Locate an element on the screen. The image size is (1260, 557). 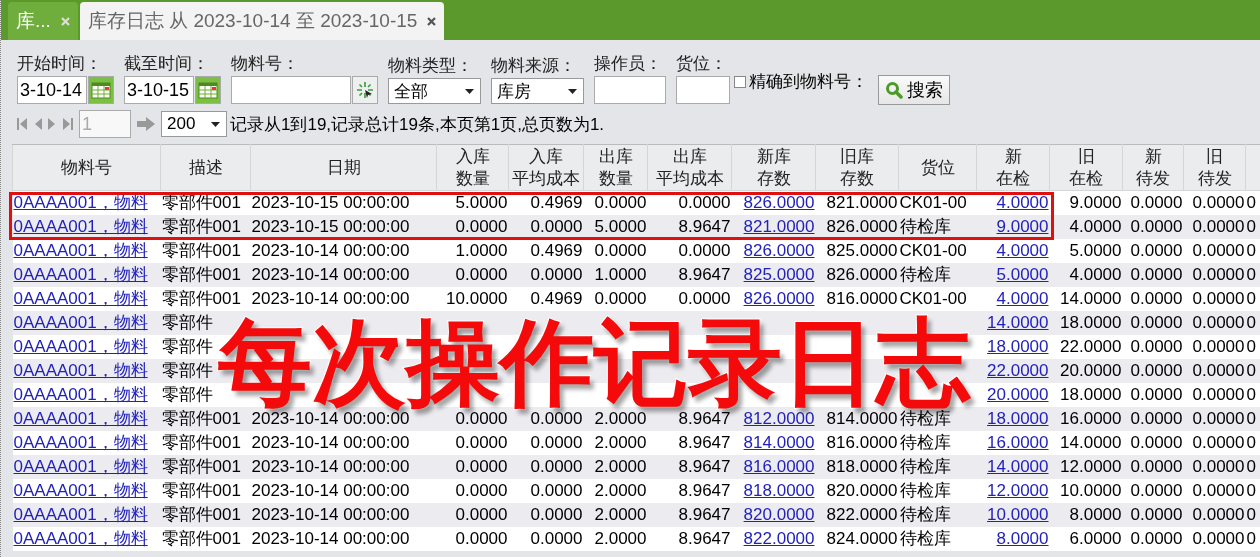
last-page-icon is located at coordinates (67, 124).